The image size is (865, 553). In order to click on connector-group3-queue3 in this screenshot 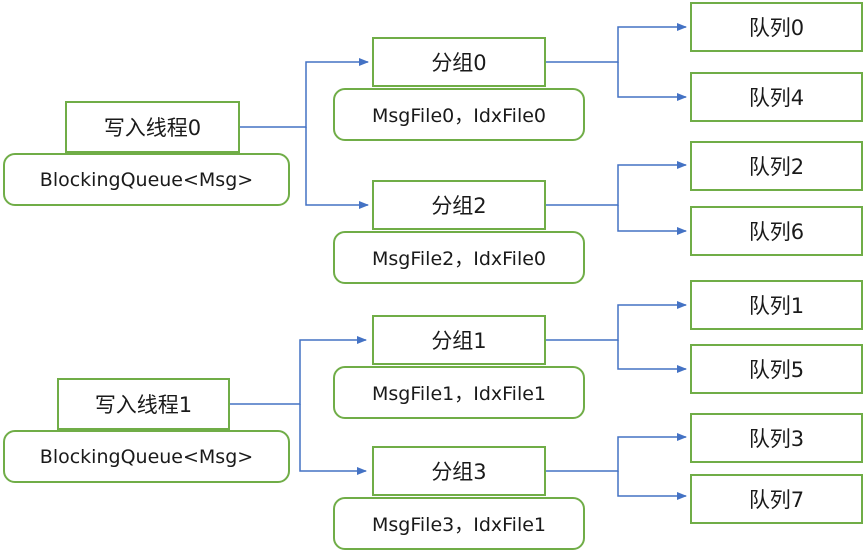, I will do `click(616, 452)`.